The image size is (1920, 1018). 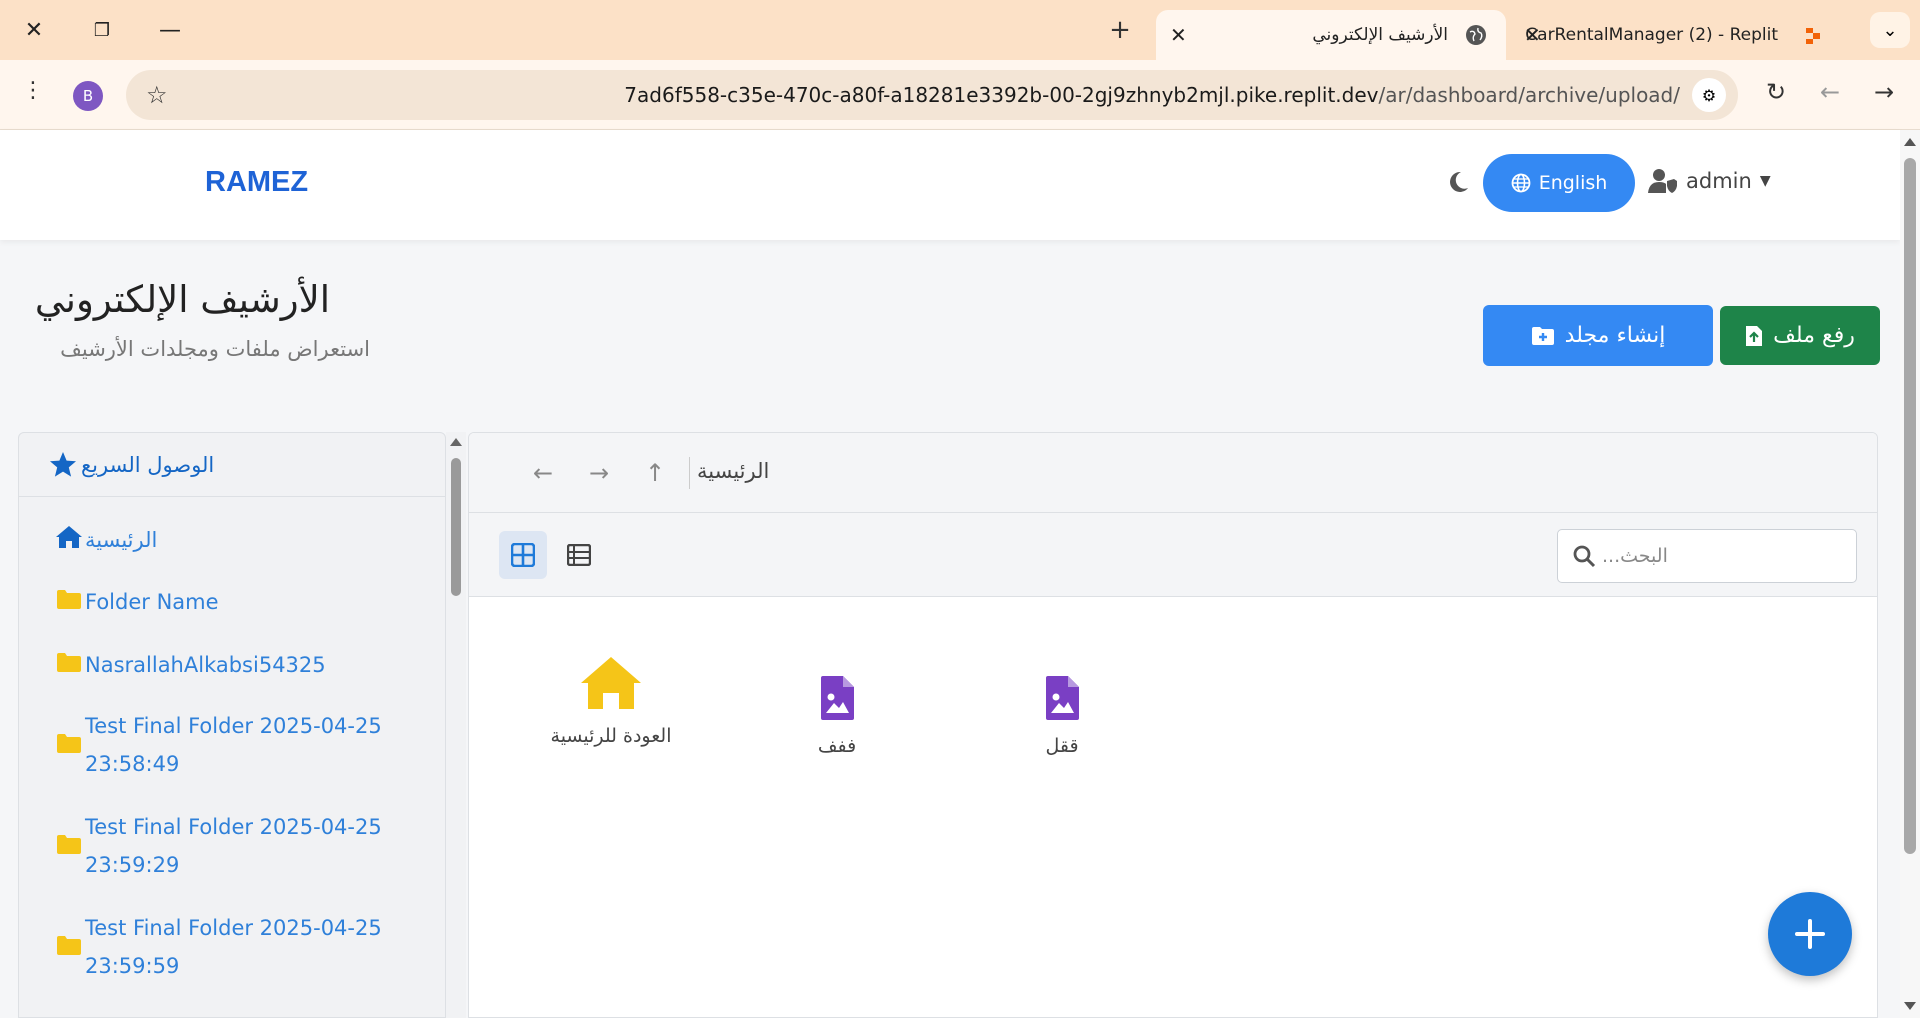 I want to click on list-view-button, so click(x=579, y=555).